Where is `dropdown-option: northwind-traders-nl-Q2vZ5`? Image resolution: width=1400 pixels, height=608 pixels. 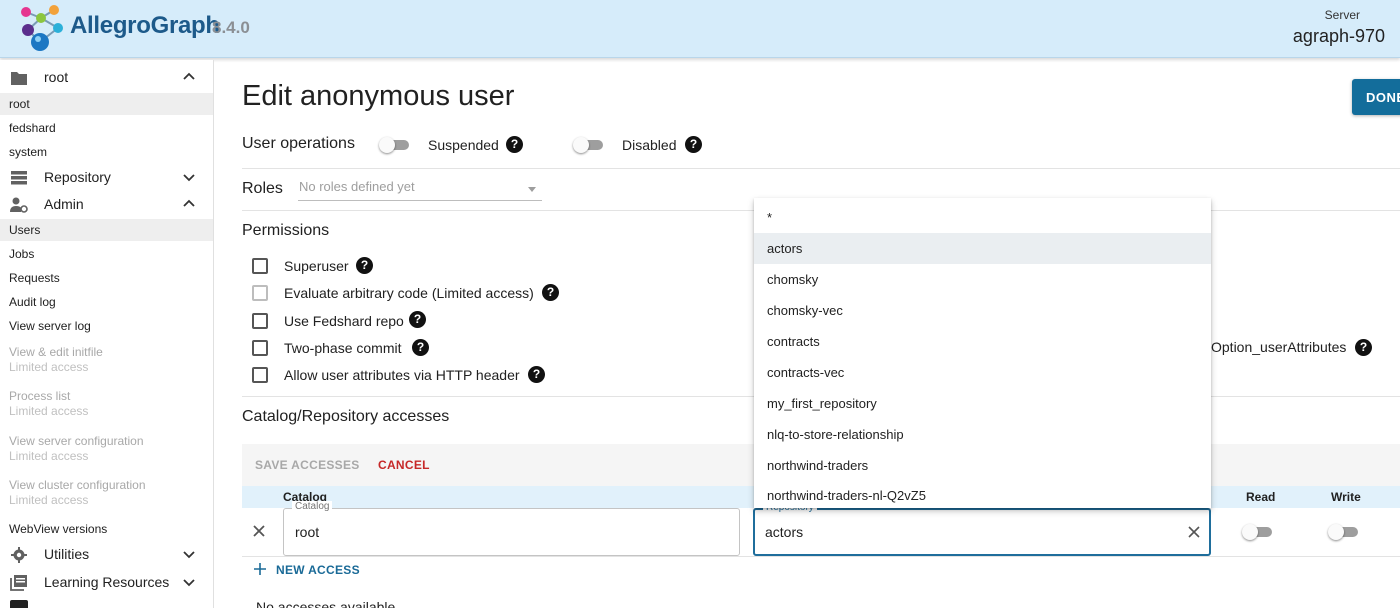 dropdown-option: northwind-traders-nl-Q2vZ5 is located at coordinates (982, 494).